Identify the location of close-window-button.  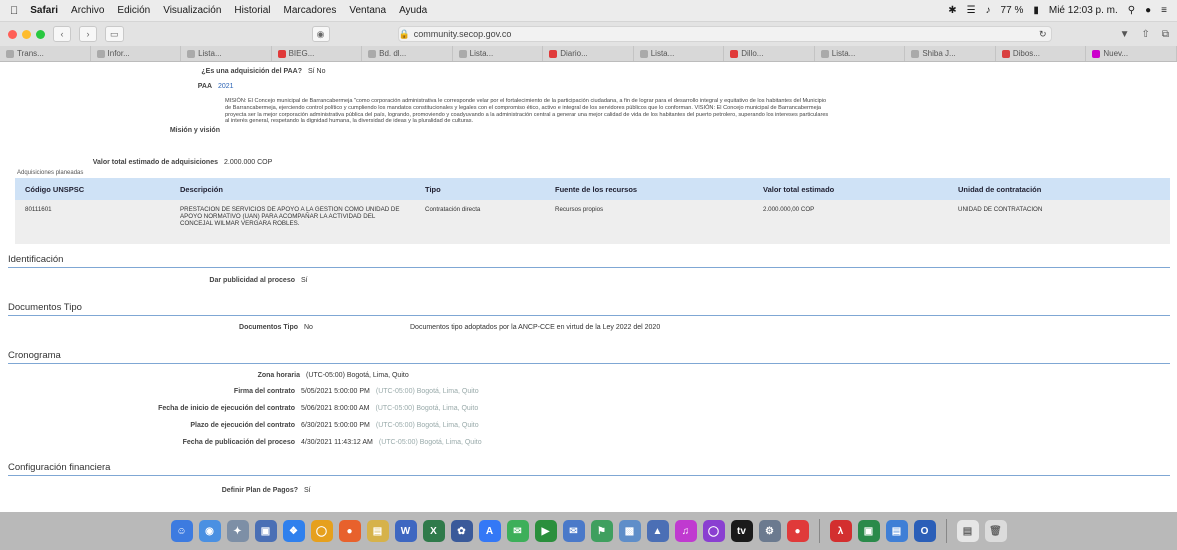
(12, 34).